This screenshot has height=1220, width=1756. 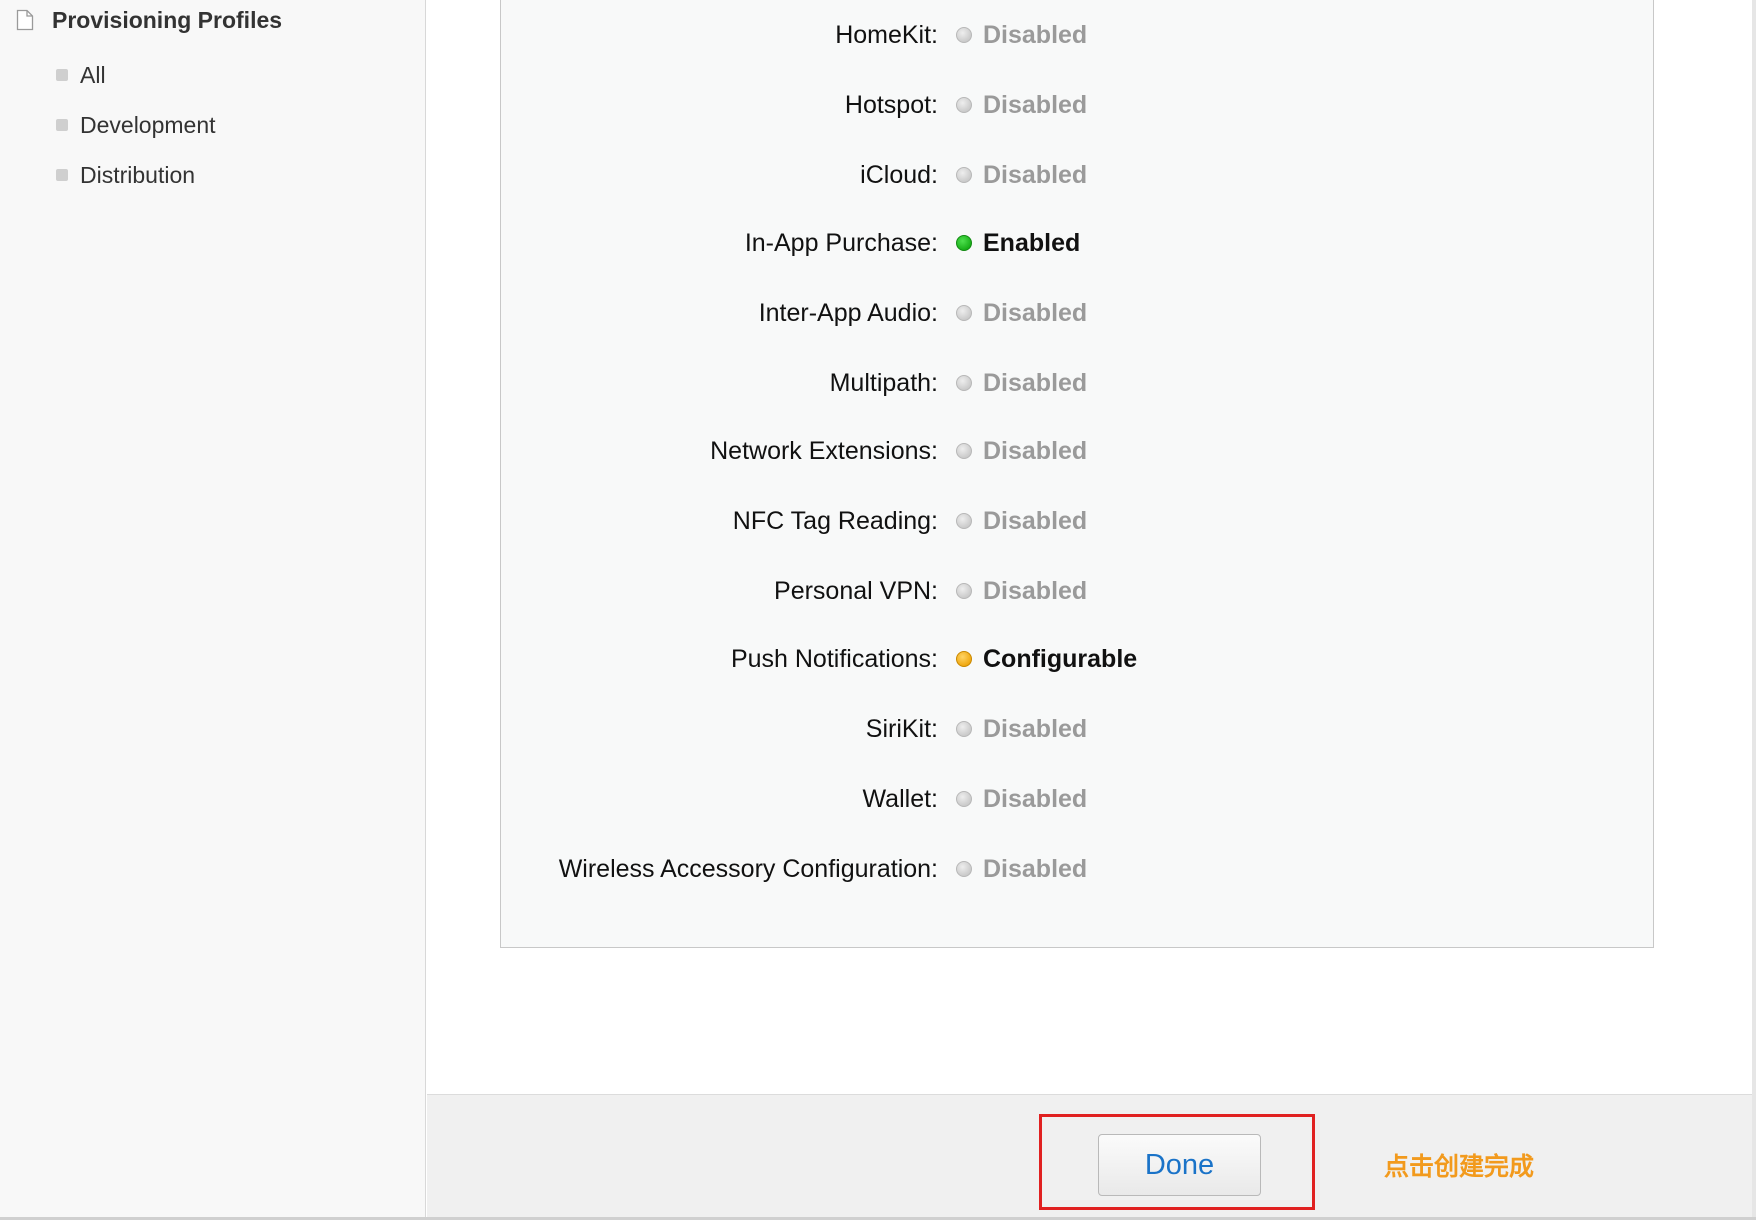 What do you see at coordinates (856, 590) in the screenshot?
I see `capability-label: Personal VPN:` at bounding box center [856, 590].